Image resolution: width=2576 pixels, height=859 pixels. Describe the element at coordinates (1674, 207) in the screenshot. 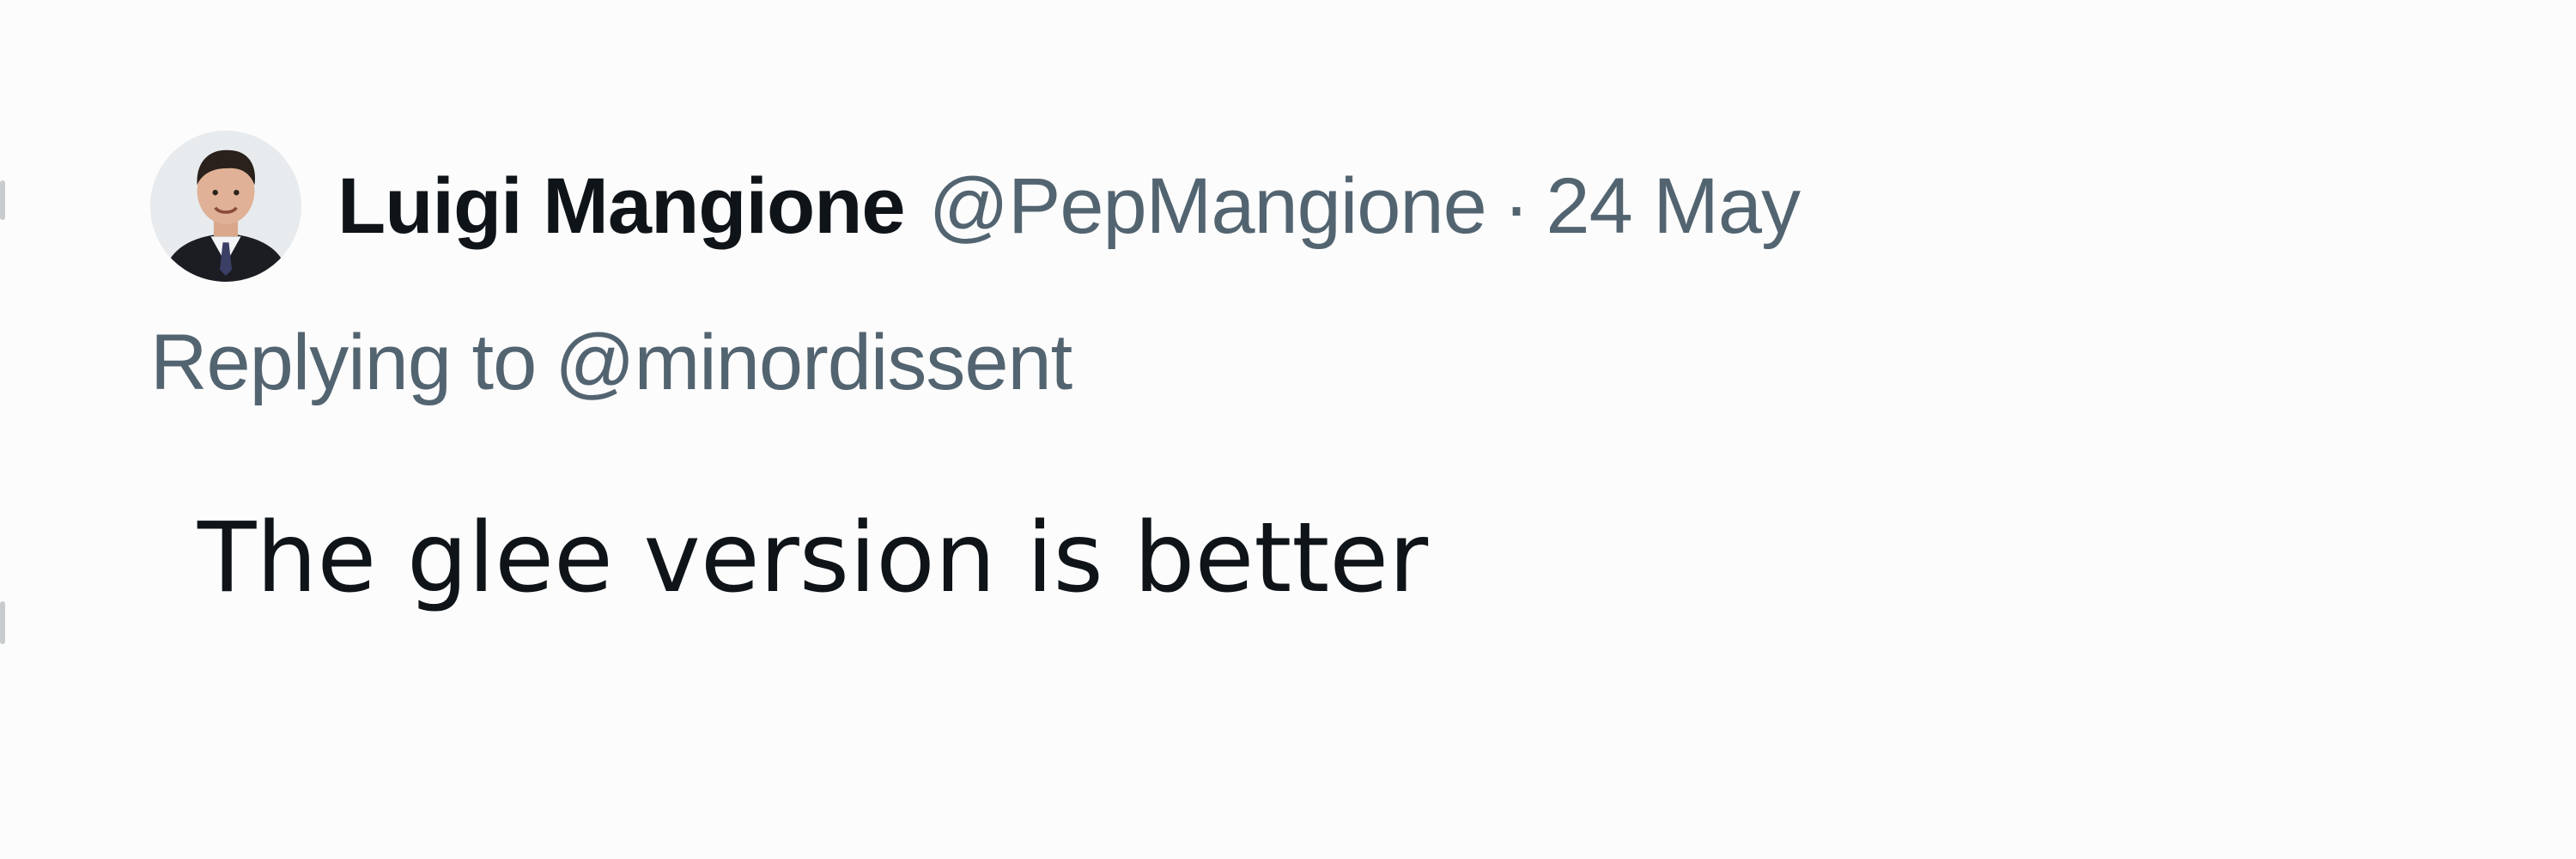

I see `tweet-date: 24 May` at that location.